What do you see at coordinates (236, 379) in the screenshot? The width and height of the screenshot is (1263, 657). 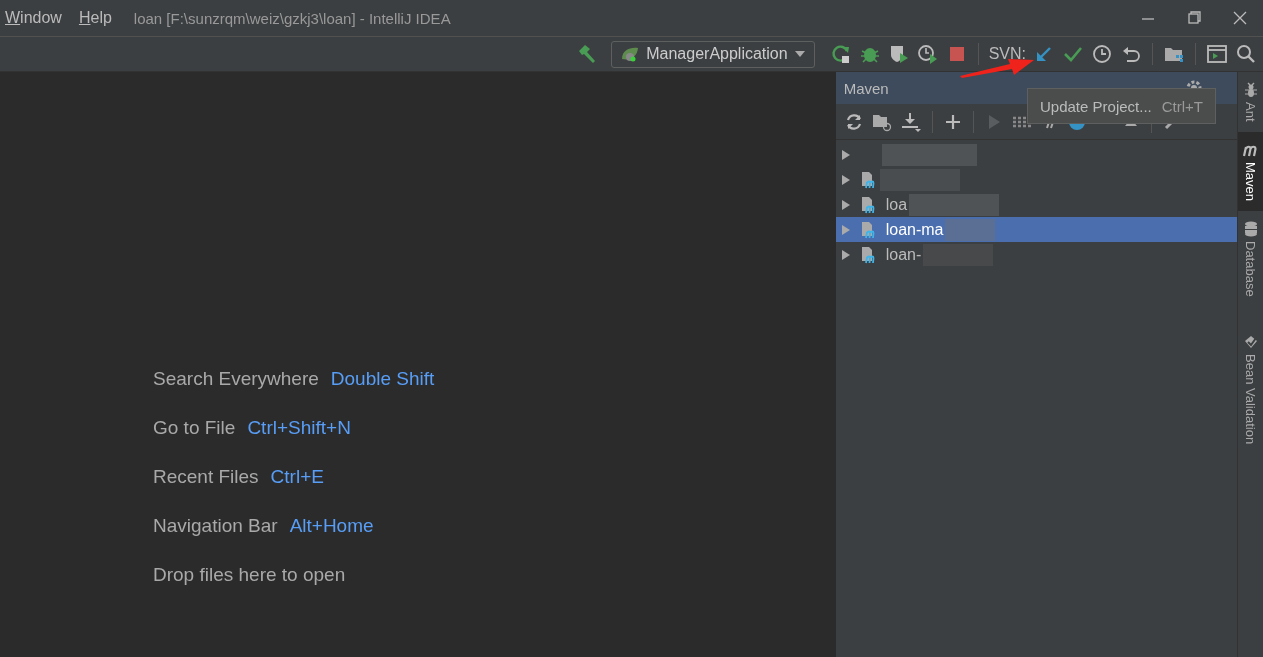 I see `hint-text: Search Everywhere` at bounding box center [236, 379].